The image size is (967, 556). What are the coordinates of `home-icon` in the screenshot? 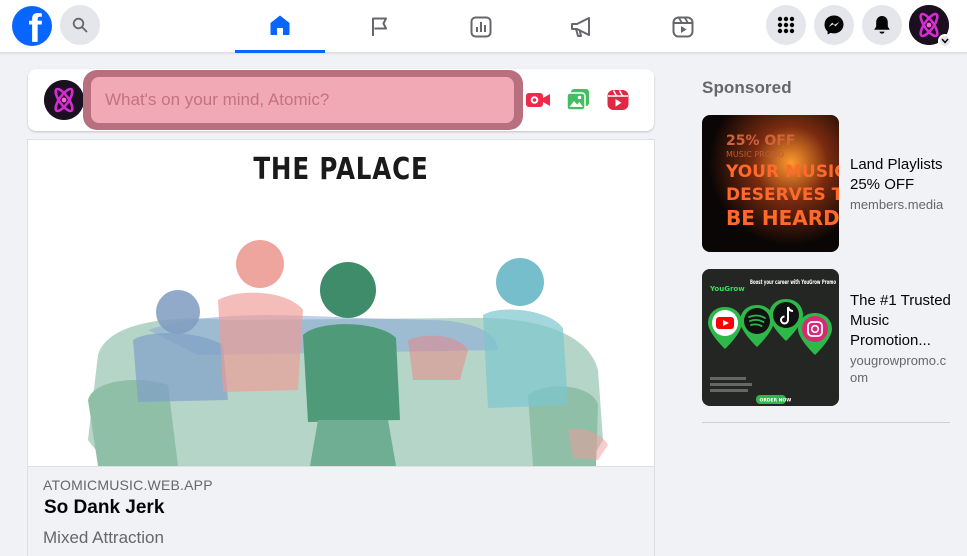 It's located at (280, 25).